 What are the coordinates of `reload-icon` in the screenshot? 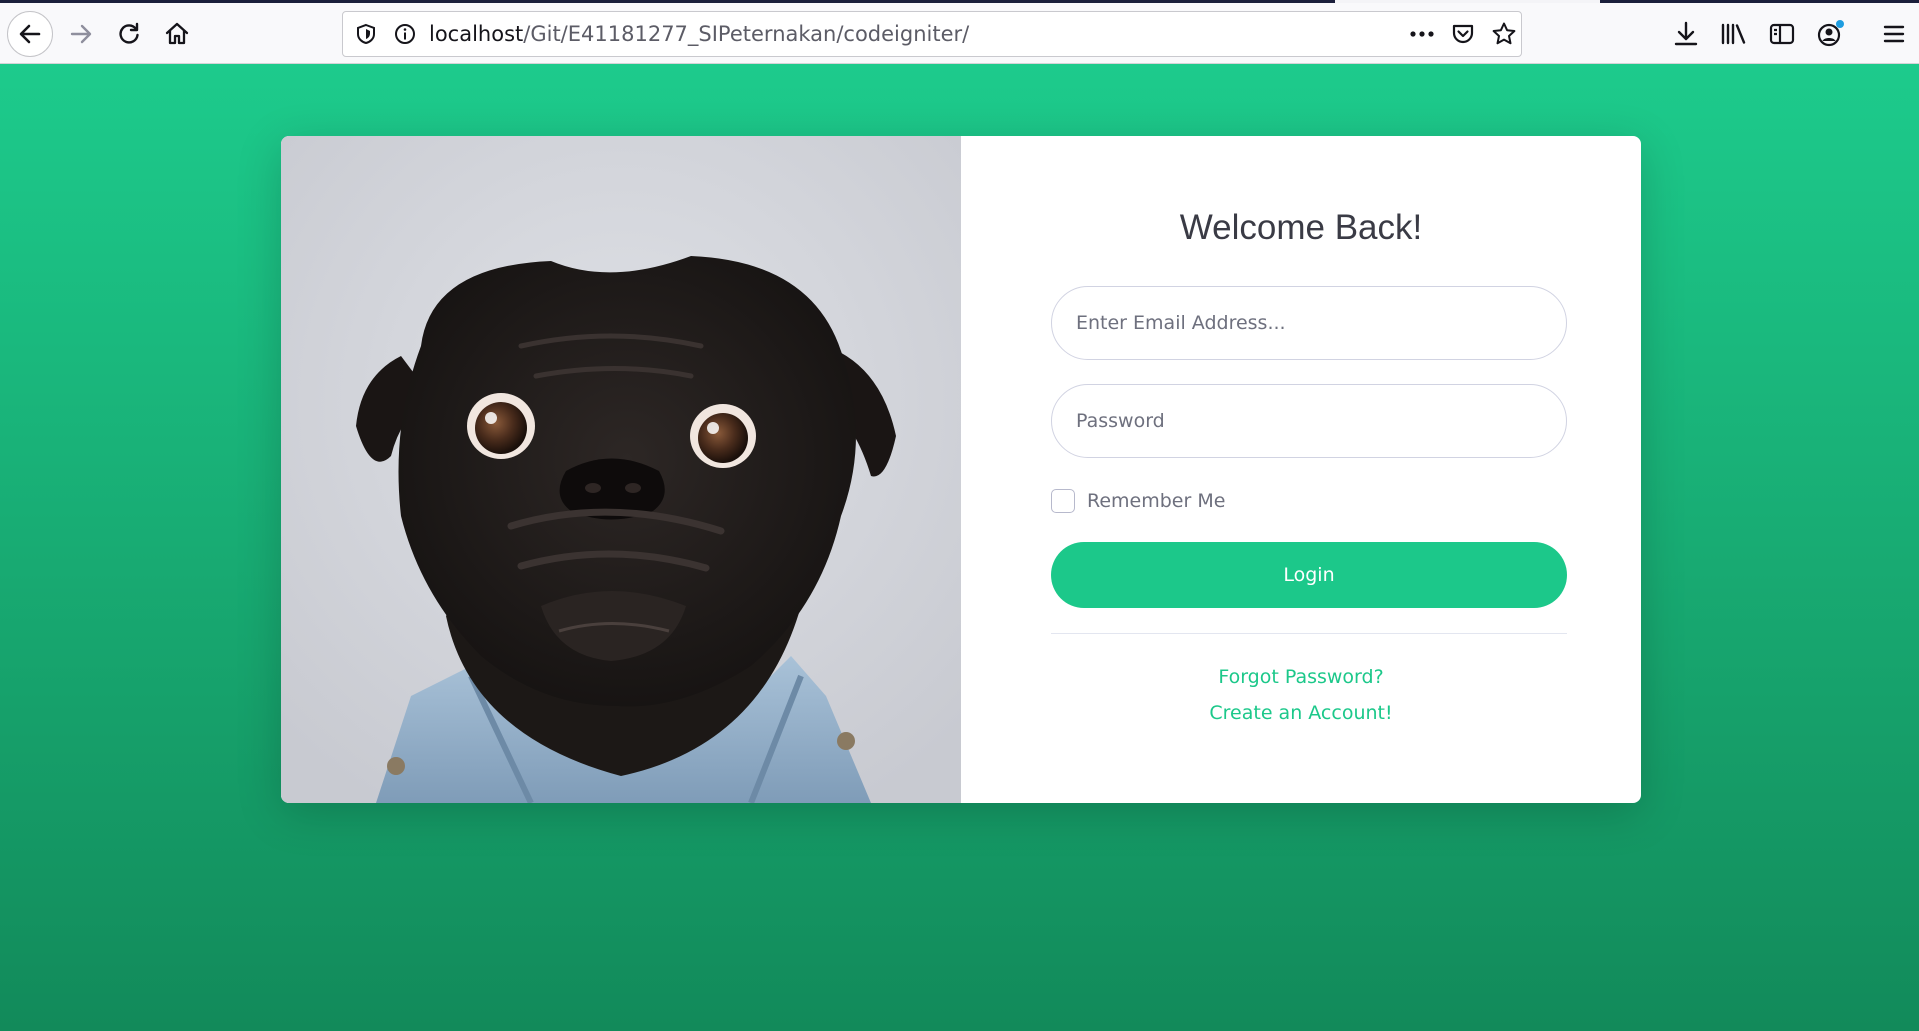 It's located at (129, 33).